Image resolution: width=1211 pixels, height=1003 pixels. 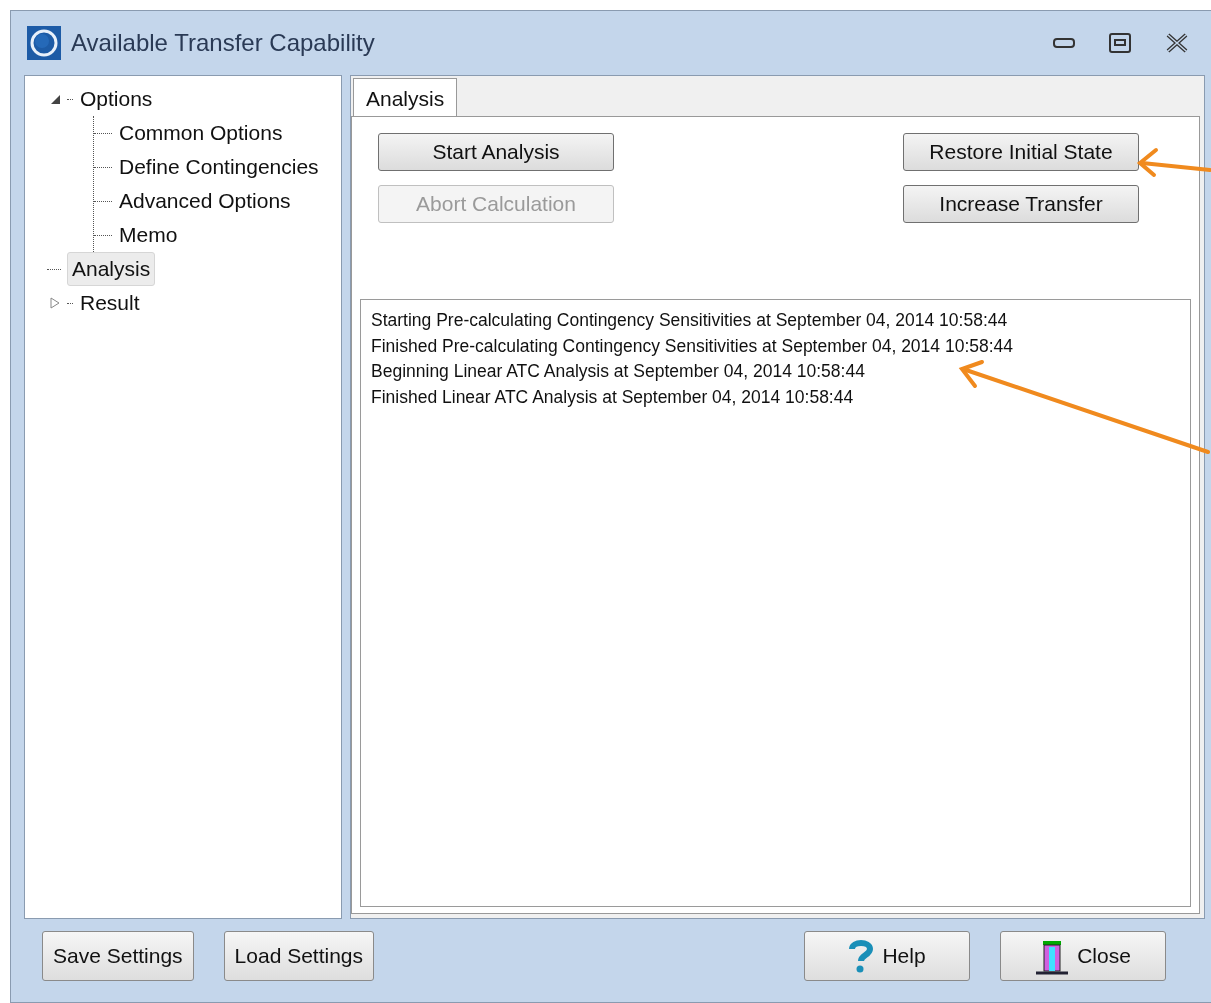 What do you see at coordinates (219, 167) in the screenshot?
I see `tree-item: Define Contingencies` at bounding box center [219, 167].